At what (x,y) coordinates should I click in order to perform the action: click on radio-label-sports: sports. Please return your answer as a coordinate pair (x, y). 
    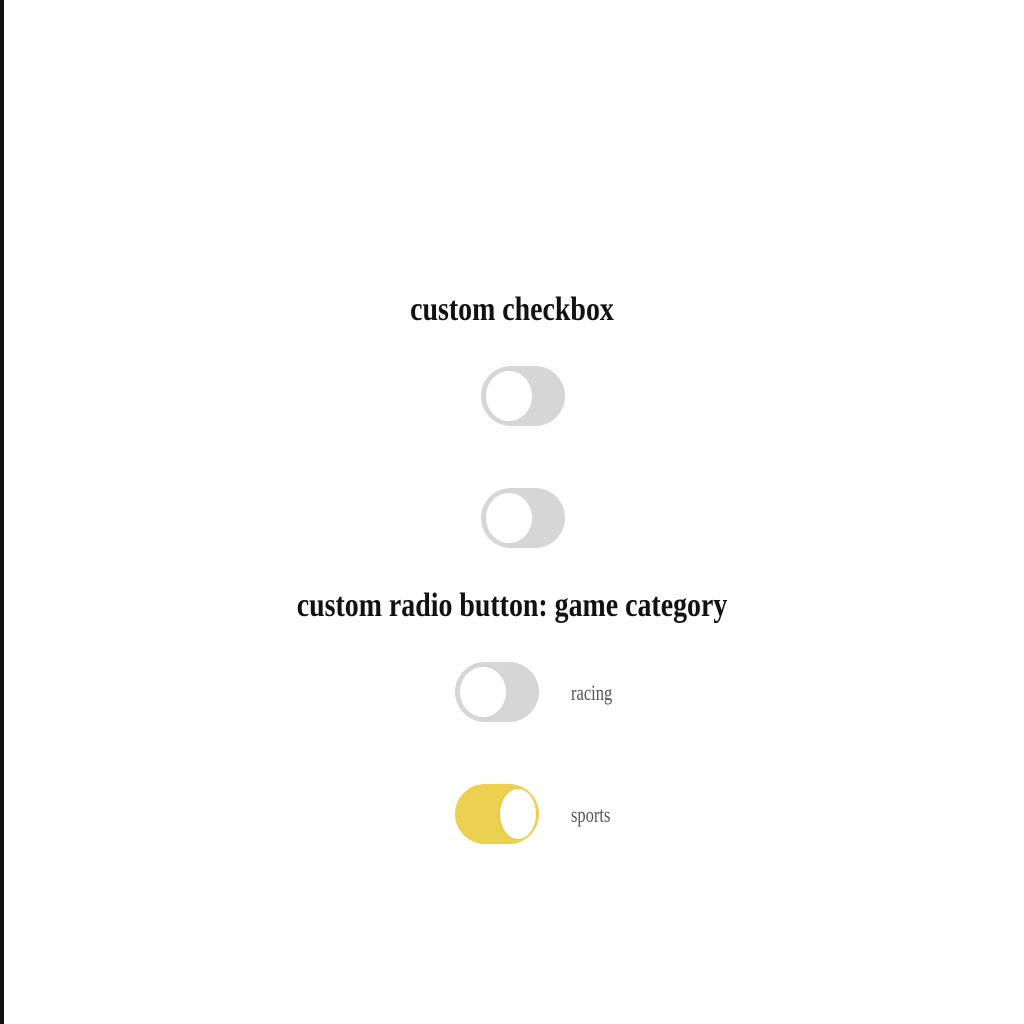
    Looking at the image, I should click on (590, 815).